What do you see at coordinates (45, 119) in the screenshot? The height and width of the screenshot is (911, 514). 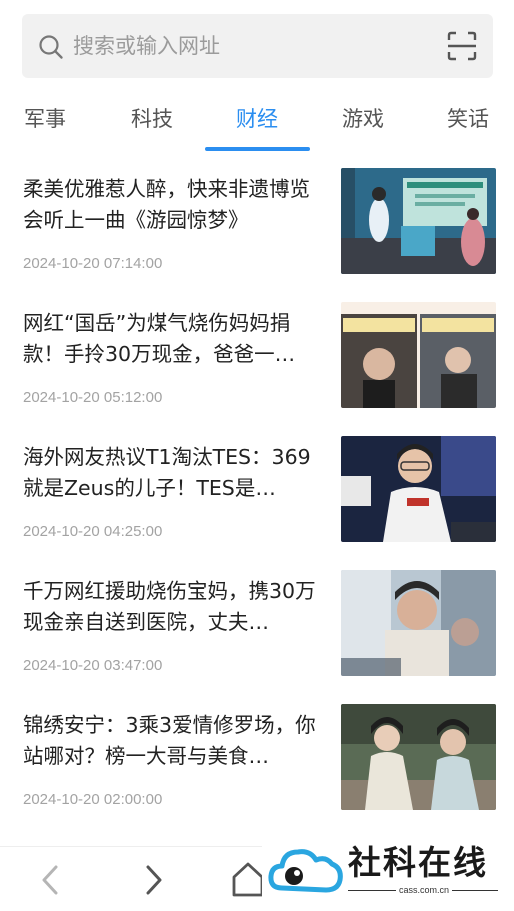 I see `tab-military: 军事` at bounding box center [45, 119].